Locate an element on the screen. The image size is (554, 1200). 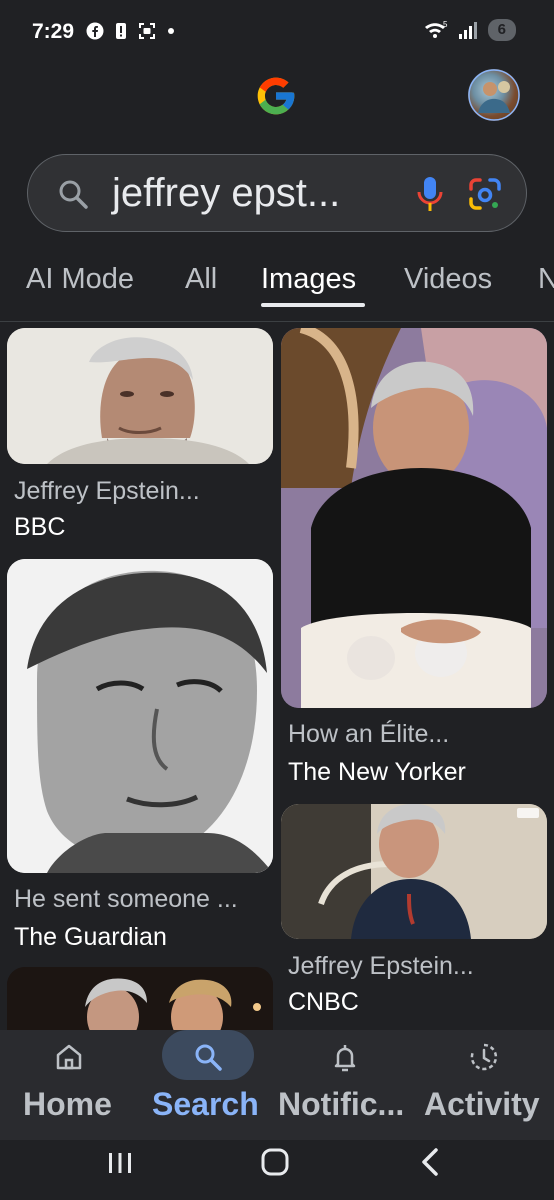
bell-icon is located at coordinates (345, 1057).